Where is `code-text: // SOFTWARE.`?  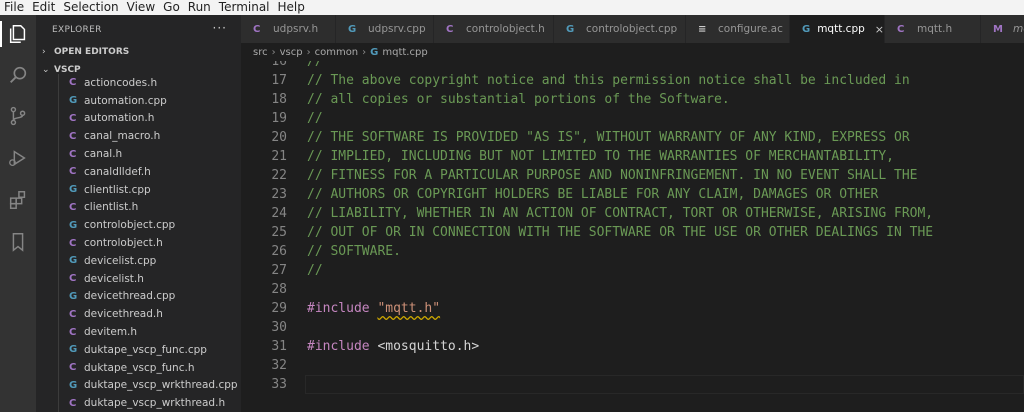 code-text: // SOFTWARE. is located at coordinates (354, 251).